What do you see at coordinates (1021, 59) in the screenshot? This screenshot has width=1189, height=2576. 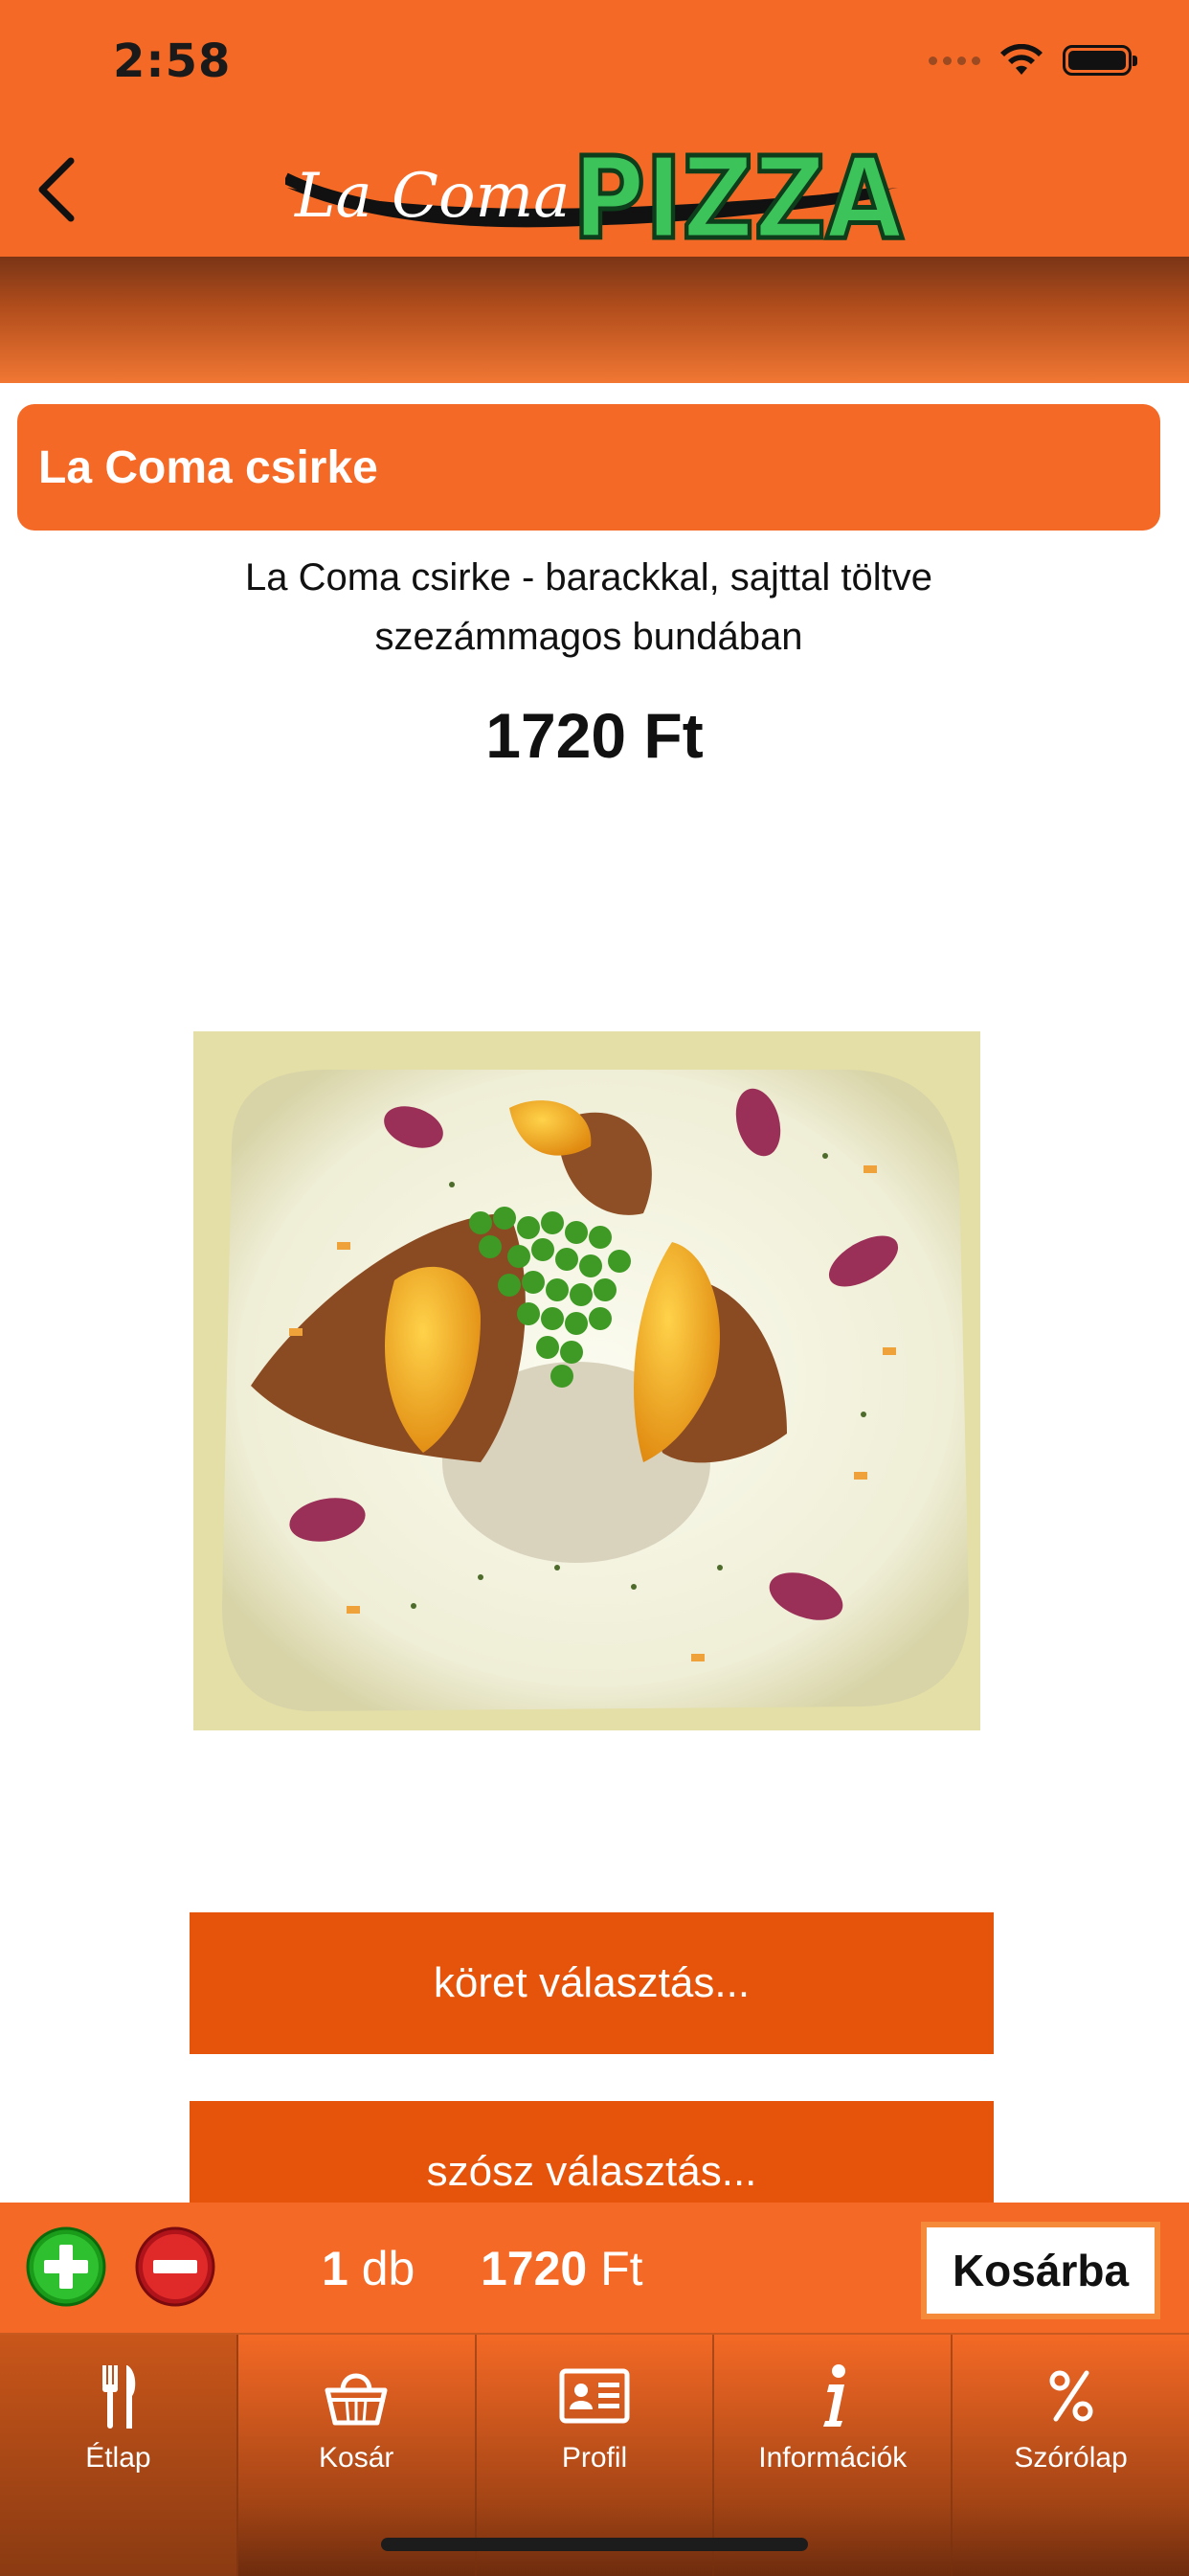 I see `wifi-icon` at bounding box center [1021, 59].